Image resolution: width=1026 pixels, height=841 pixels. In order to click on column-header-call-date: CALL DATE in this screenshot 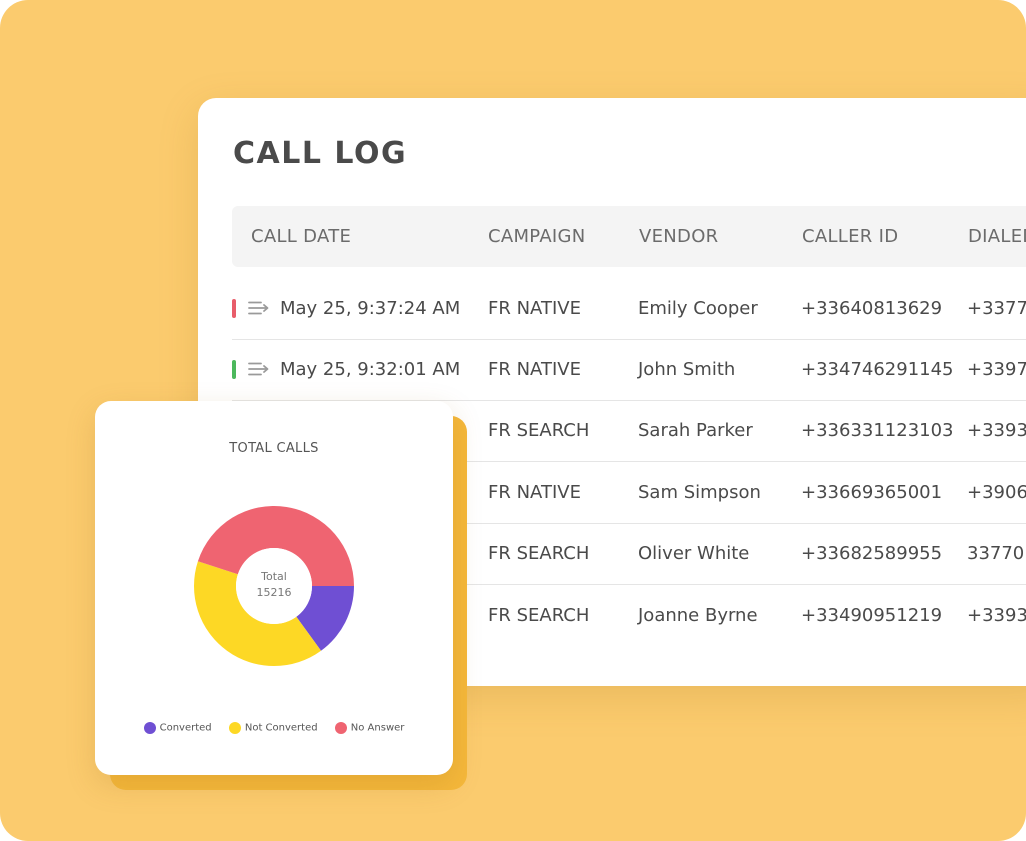, I will do `click(301, 236)`.